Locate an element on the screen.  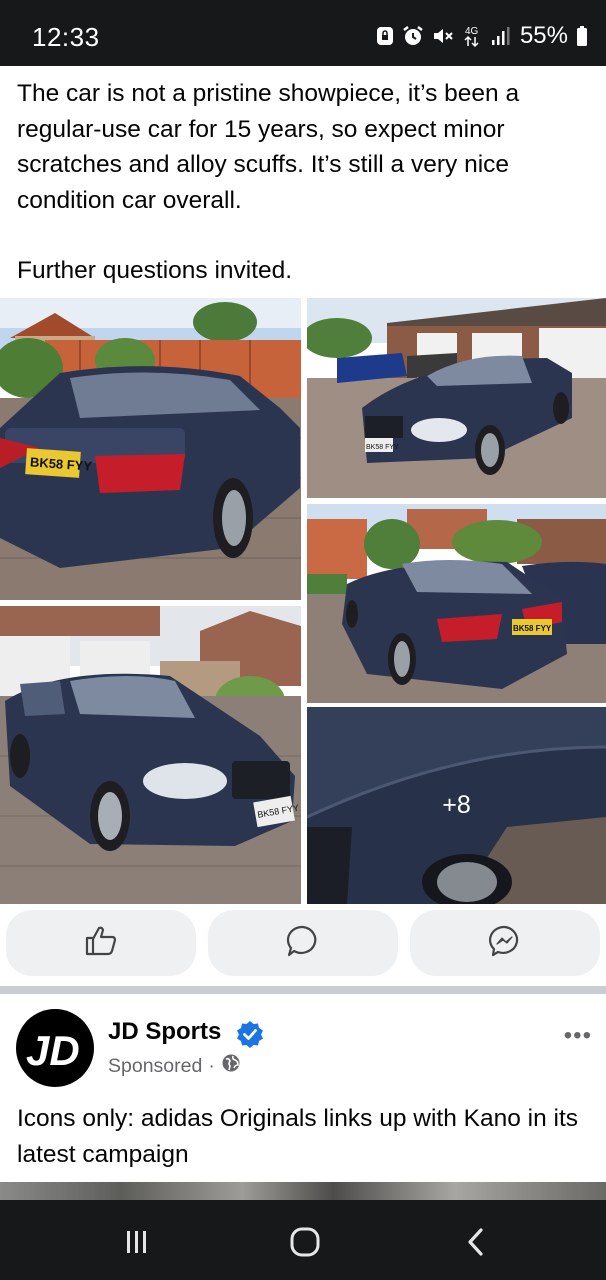
more-options-icon: ••• is located at coordinates (578, 1036).